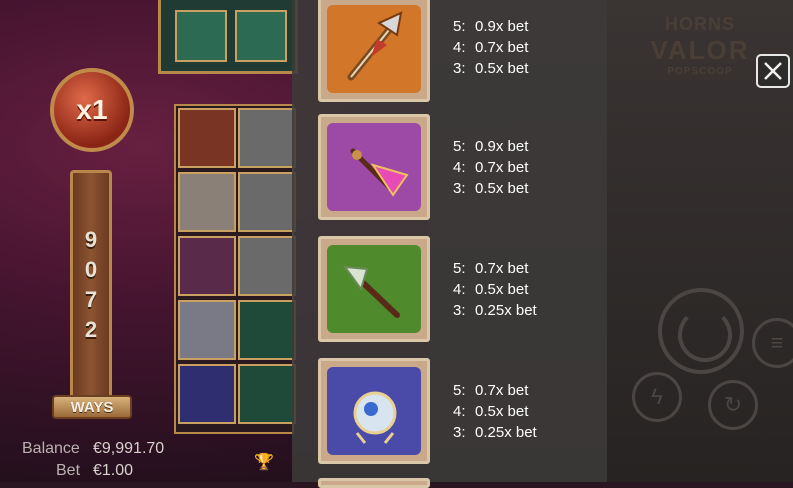 The width and height of the screenshot is (793, 488). Describe the element at coordinates (207, 138) in the screenshot. I see `hammer-tile` at that location.